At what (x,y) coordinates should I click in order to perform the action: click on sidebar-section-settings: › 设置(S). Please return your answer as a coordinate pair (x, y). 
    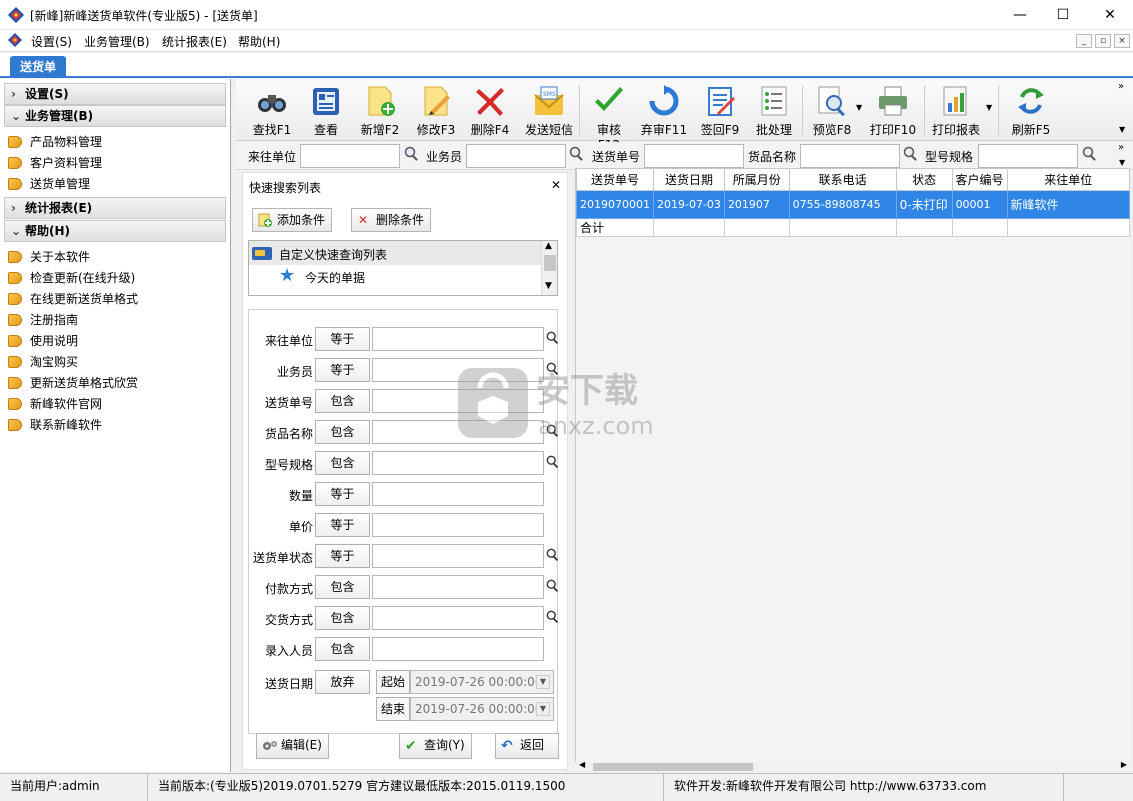
    Looking at the image, I should click on (115, 94).